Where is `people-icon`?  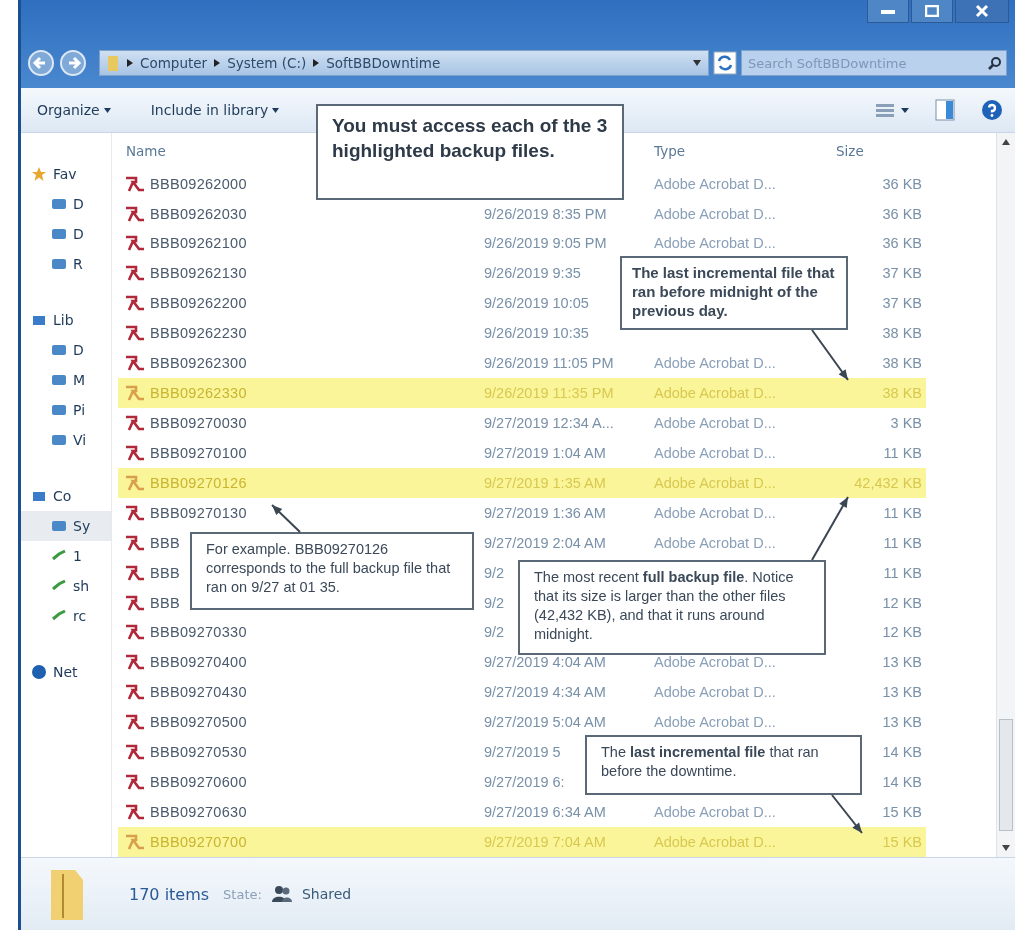 people-icon is located at coordinates (281, 894).